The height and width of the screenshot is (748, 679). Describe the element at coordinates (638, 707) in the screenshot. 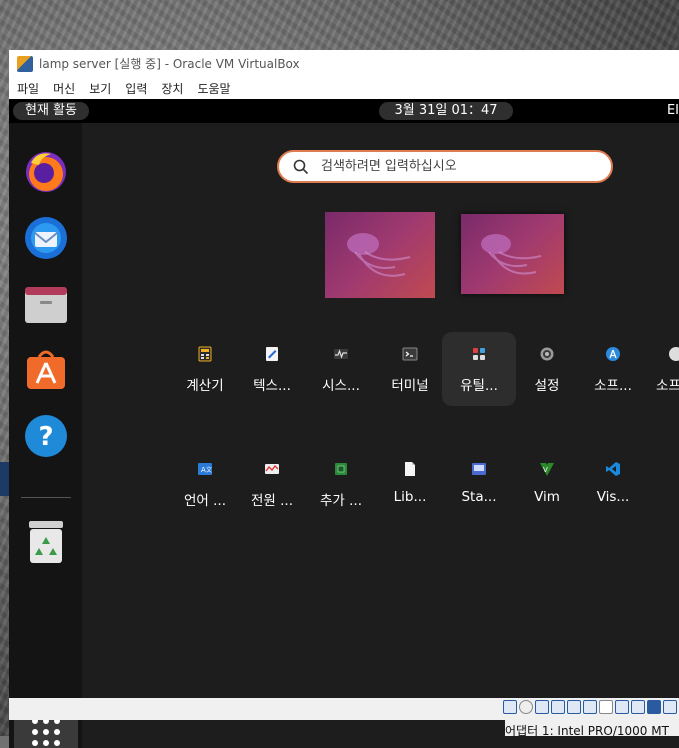

I see `mouse-integration-icon` at that location.